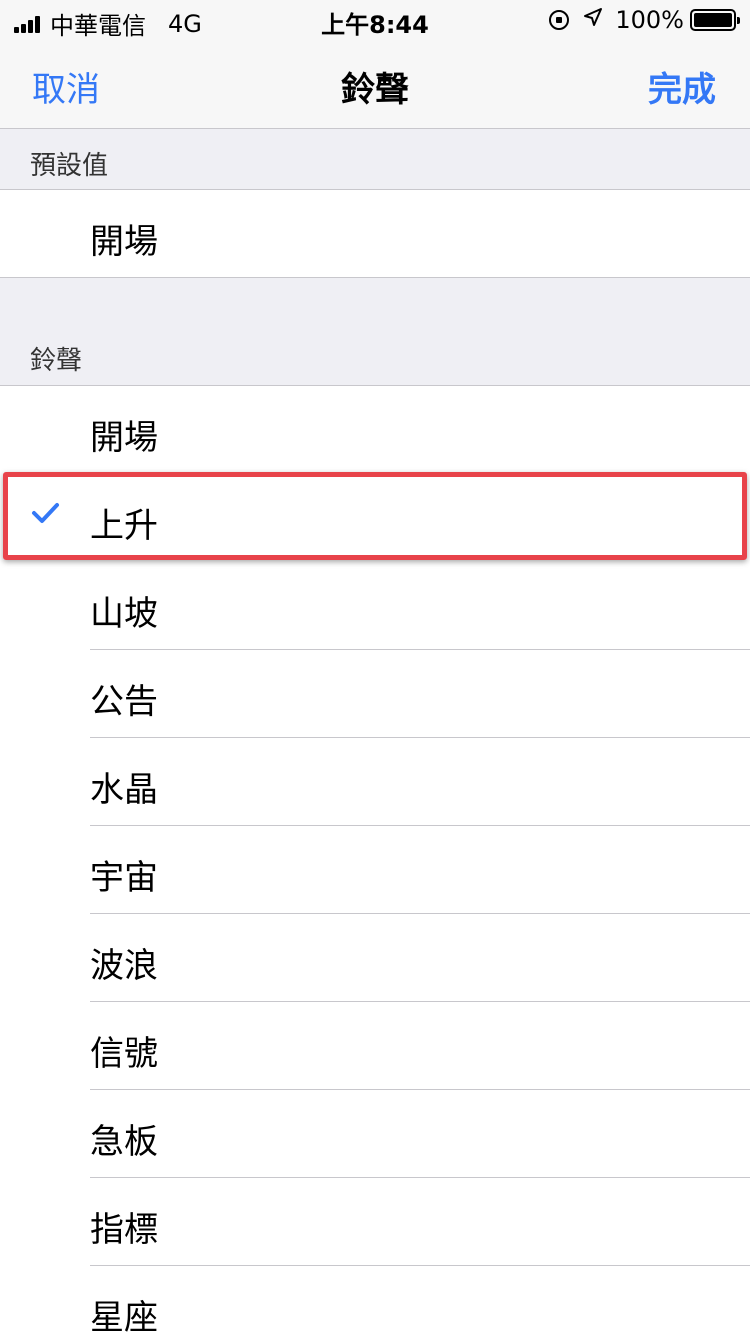  I want to click on page-title: 鈴聲, so click(375, 90).